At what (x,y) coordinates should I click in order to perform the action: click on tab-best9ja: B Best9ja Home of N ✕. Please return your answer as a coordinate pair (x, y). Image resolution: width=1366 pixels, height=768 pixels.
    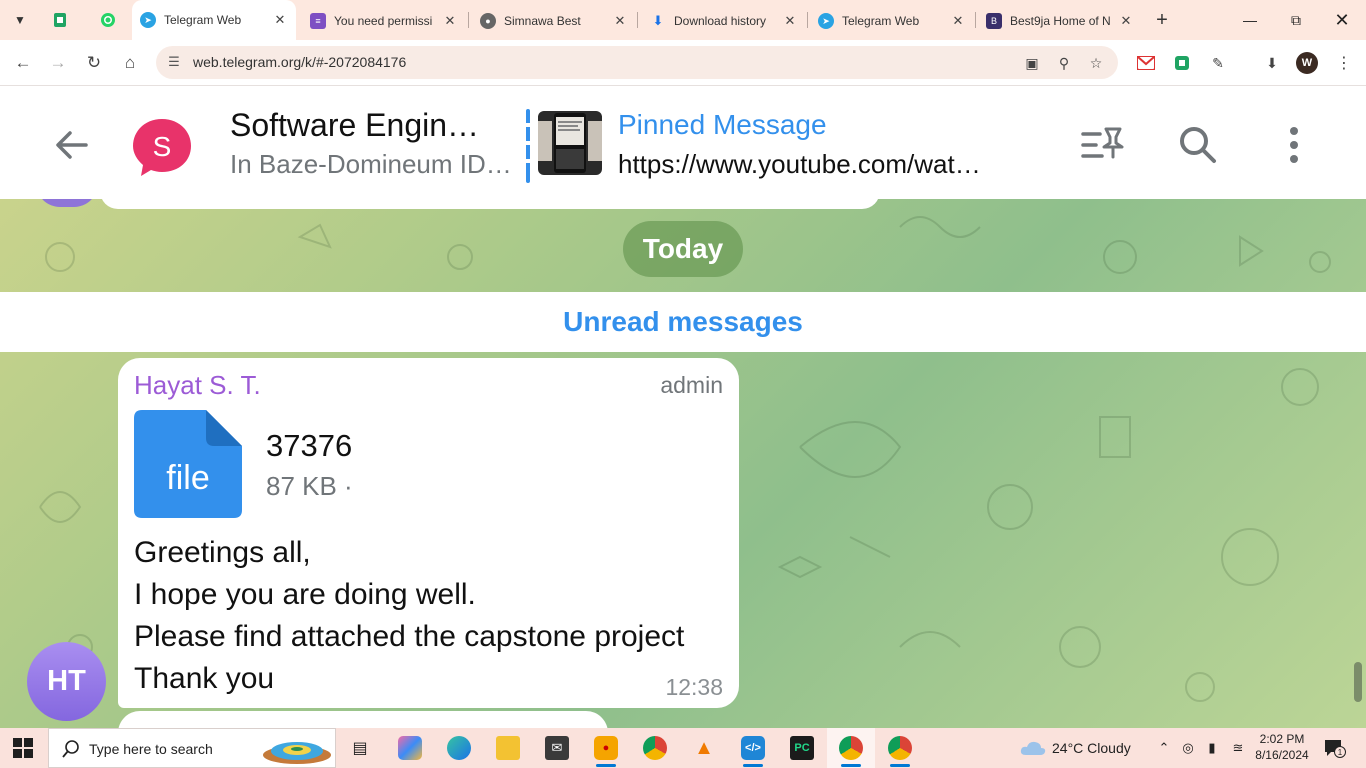
    Looking at the image, I should click on (1060, 21).